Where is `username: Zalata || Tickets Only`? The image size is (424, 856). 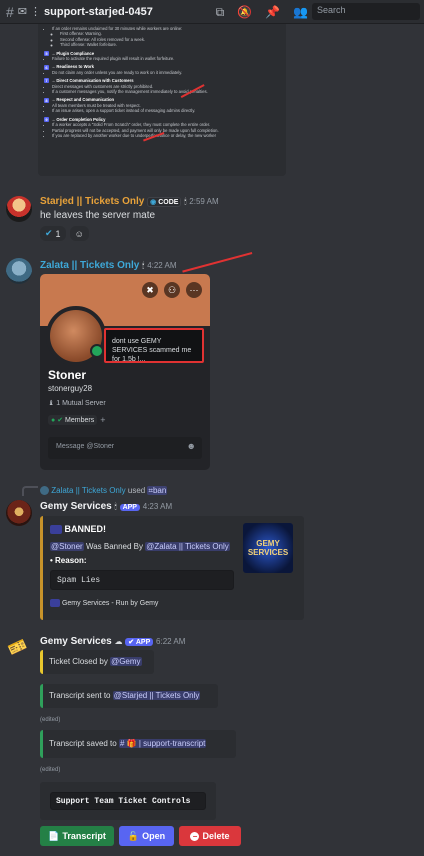 username: Zalata || Tickets Only is located at coordinates (89, 265).